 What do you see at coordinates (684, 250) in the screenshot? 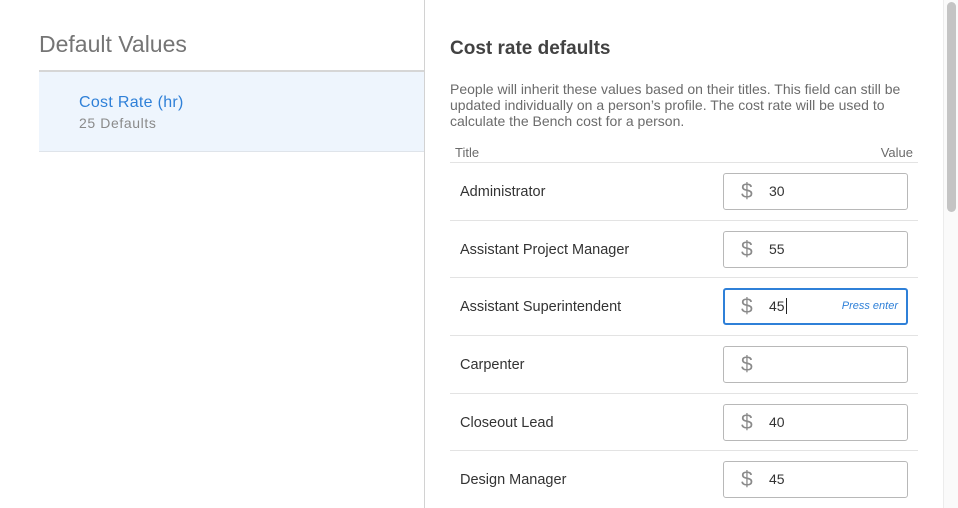
I see `table-row: Assistant Project Manager $ 55` at bounding box center [684, 250].